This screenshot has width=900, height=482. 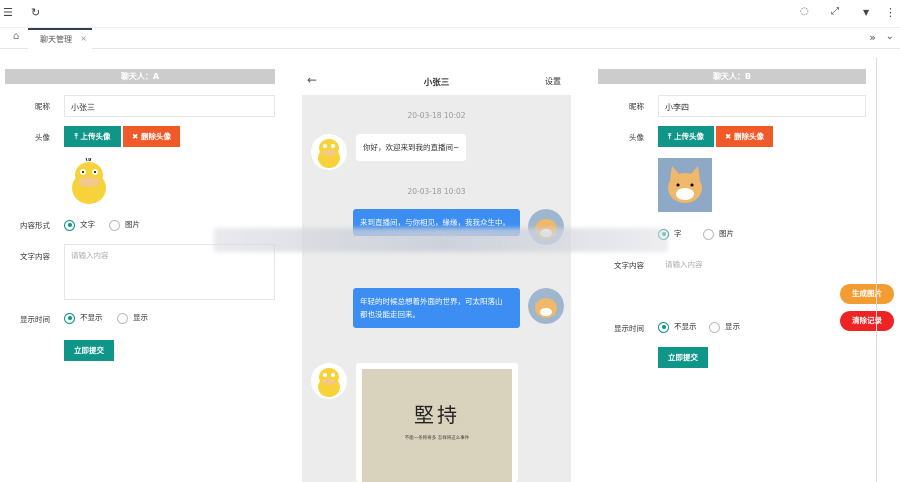 What do you see at coordinates (804, 11) in the screenshot?
I see `theme-icon: ◌` at bounding box center [804, 11].